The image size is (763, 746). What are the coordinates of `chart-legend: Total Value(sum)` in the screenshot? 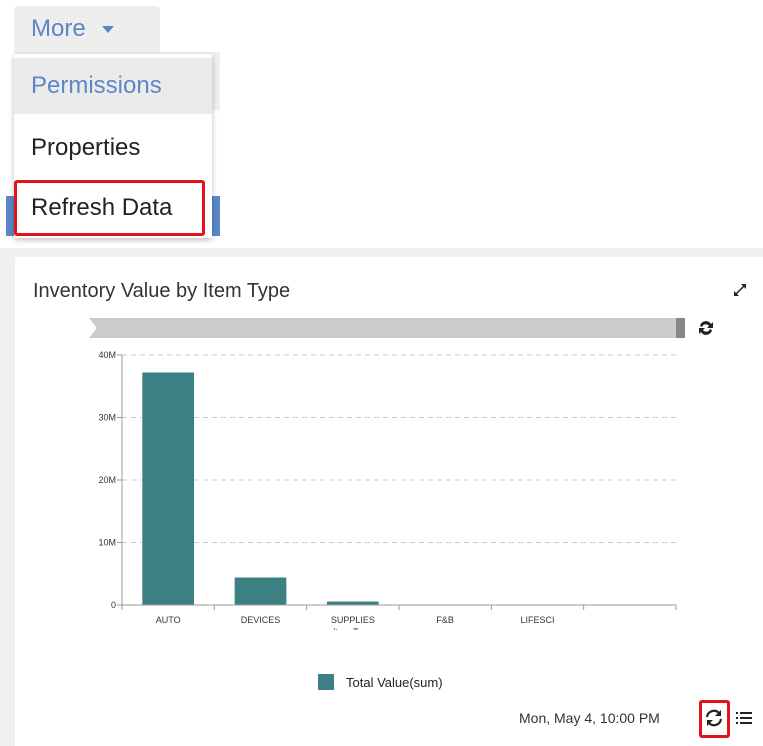 It's located at (380, 682).